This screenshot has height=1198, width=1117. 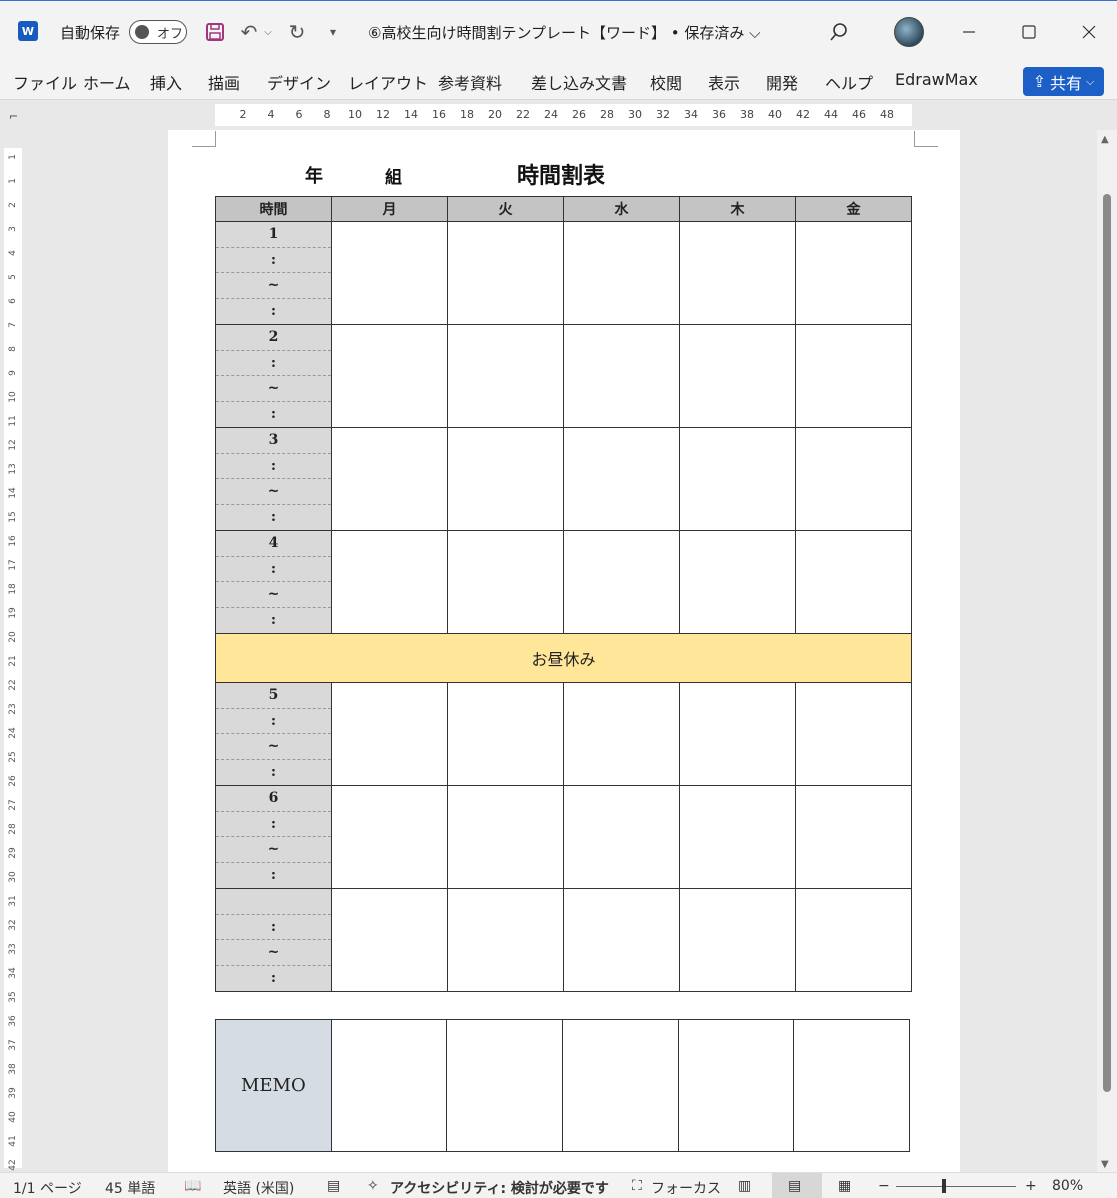 What do you see at coordinates (637, 1186) in the screenshot?
I see `focus-icon: ⛶` at bounding box center [637, 1186].